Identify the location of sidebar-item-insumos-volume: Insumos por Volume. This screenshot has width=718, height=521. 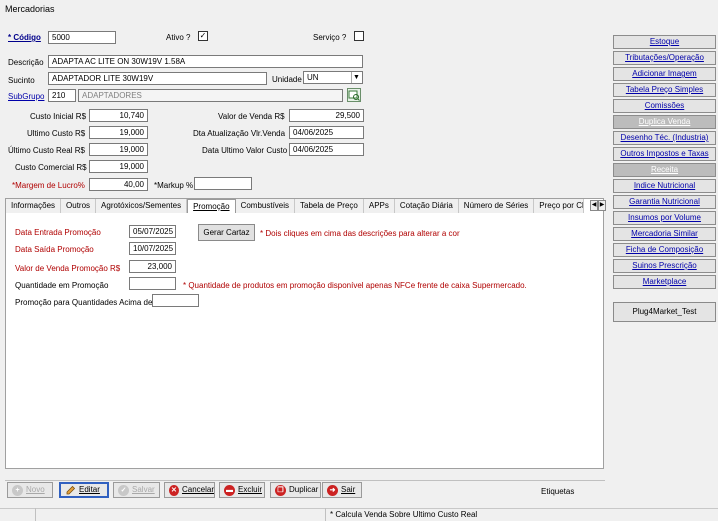
(664, 218).